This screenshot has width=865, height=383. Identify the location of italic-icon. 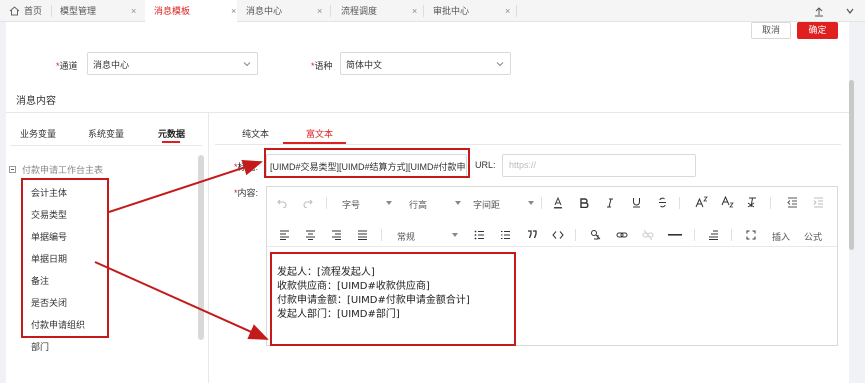
(610, 203).